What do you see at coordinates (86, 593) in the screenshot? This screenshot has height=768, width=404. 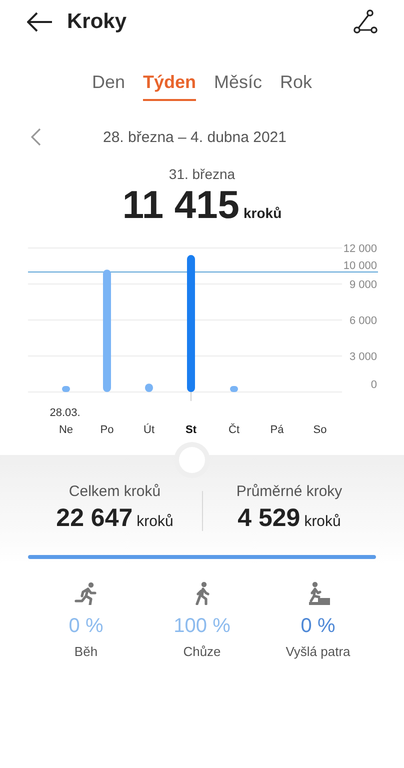 I see `running-figure-icon` at bounding box center [86, 593].